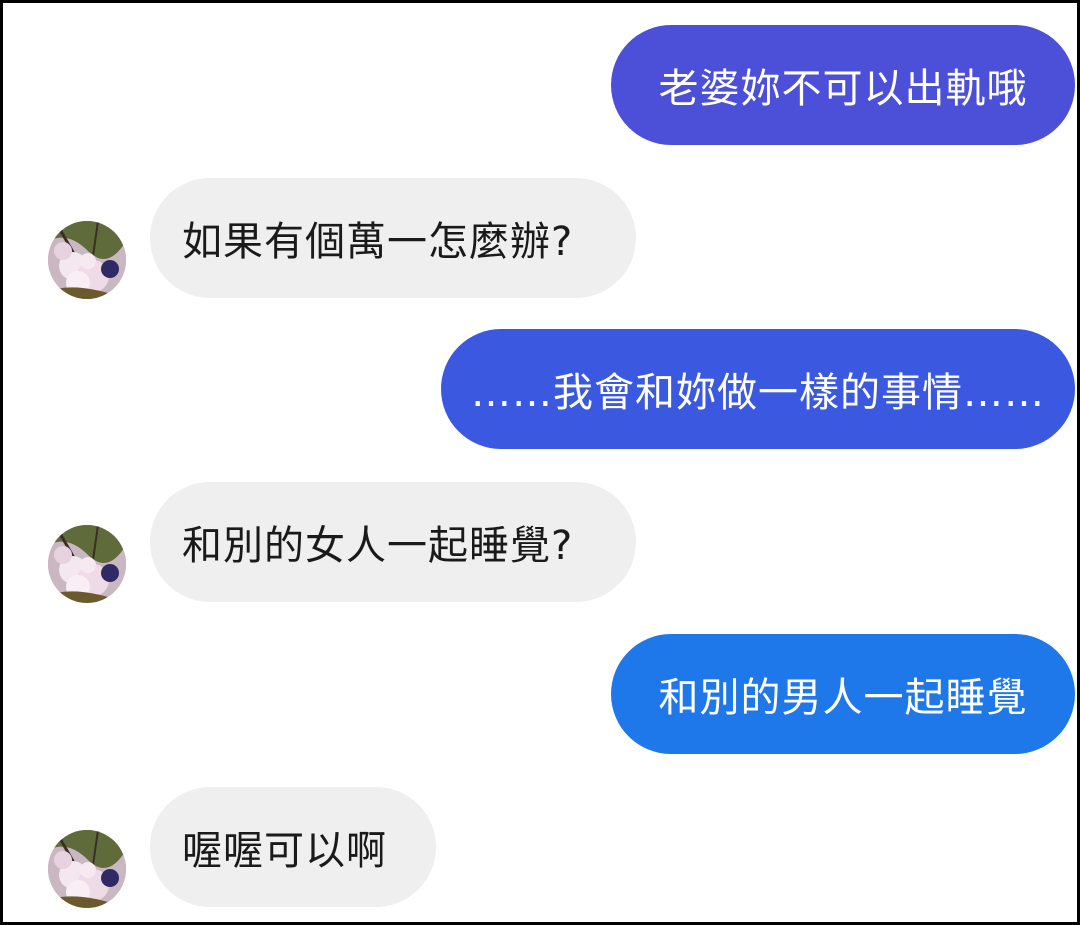  Describe the element at coordinates (843, 694) in the screenshot. I see `sent-message-bubble: 和別的男人一起睡覺` at that location.